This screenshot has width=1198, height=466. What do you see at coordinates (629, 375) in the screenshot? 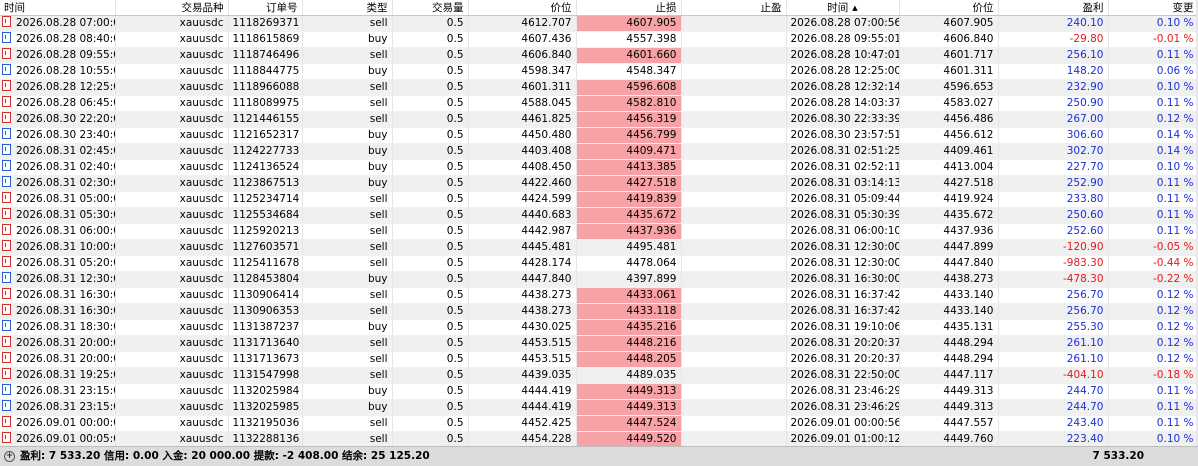
I see `cell-stop-loss: 4489.035` at bounding box center [629, 375].